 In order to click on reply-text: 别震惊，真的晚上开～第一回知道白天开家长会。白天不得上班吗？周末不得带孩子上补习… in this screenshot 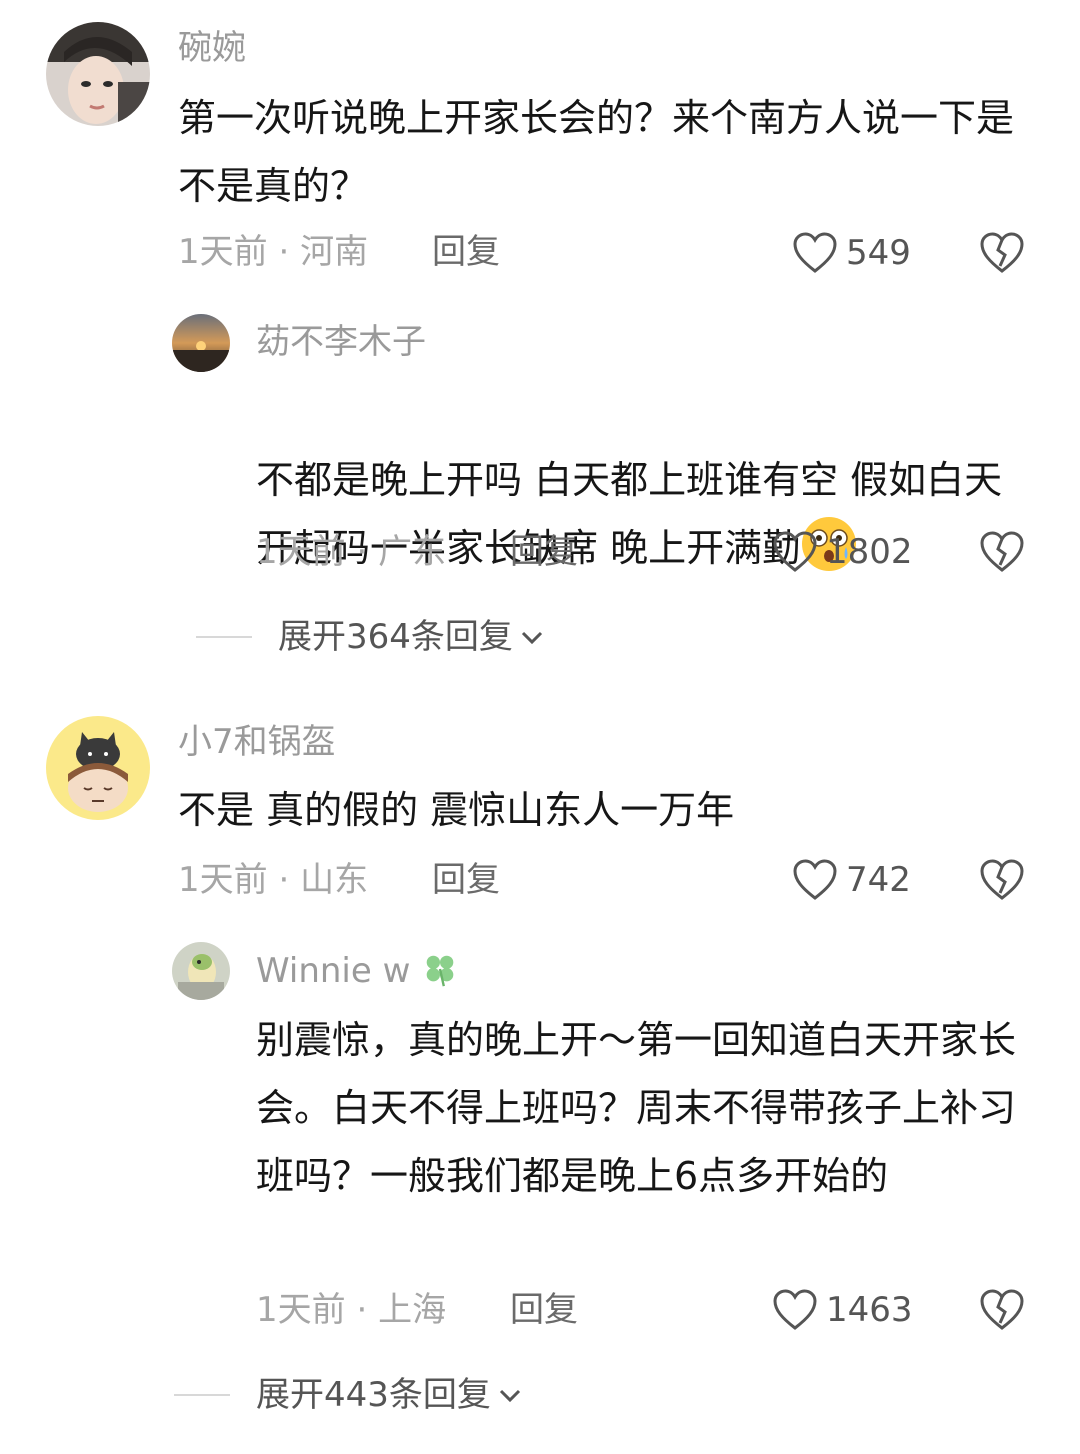, I will do `click(636, 1108)`.